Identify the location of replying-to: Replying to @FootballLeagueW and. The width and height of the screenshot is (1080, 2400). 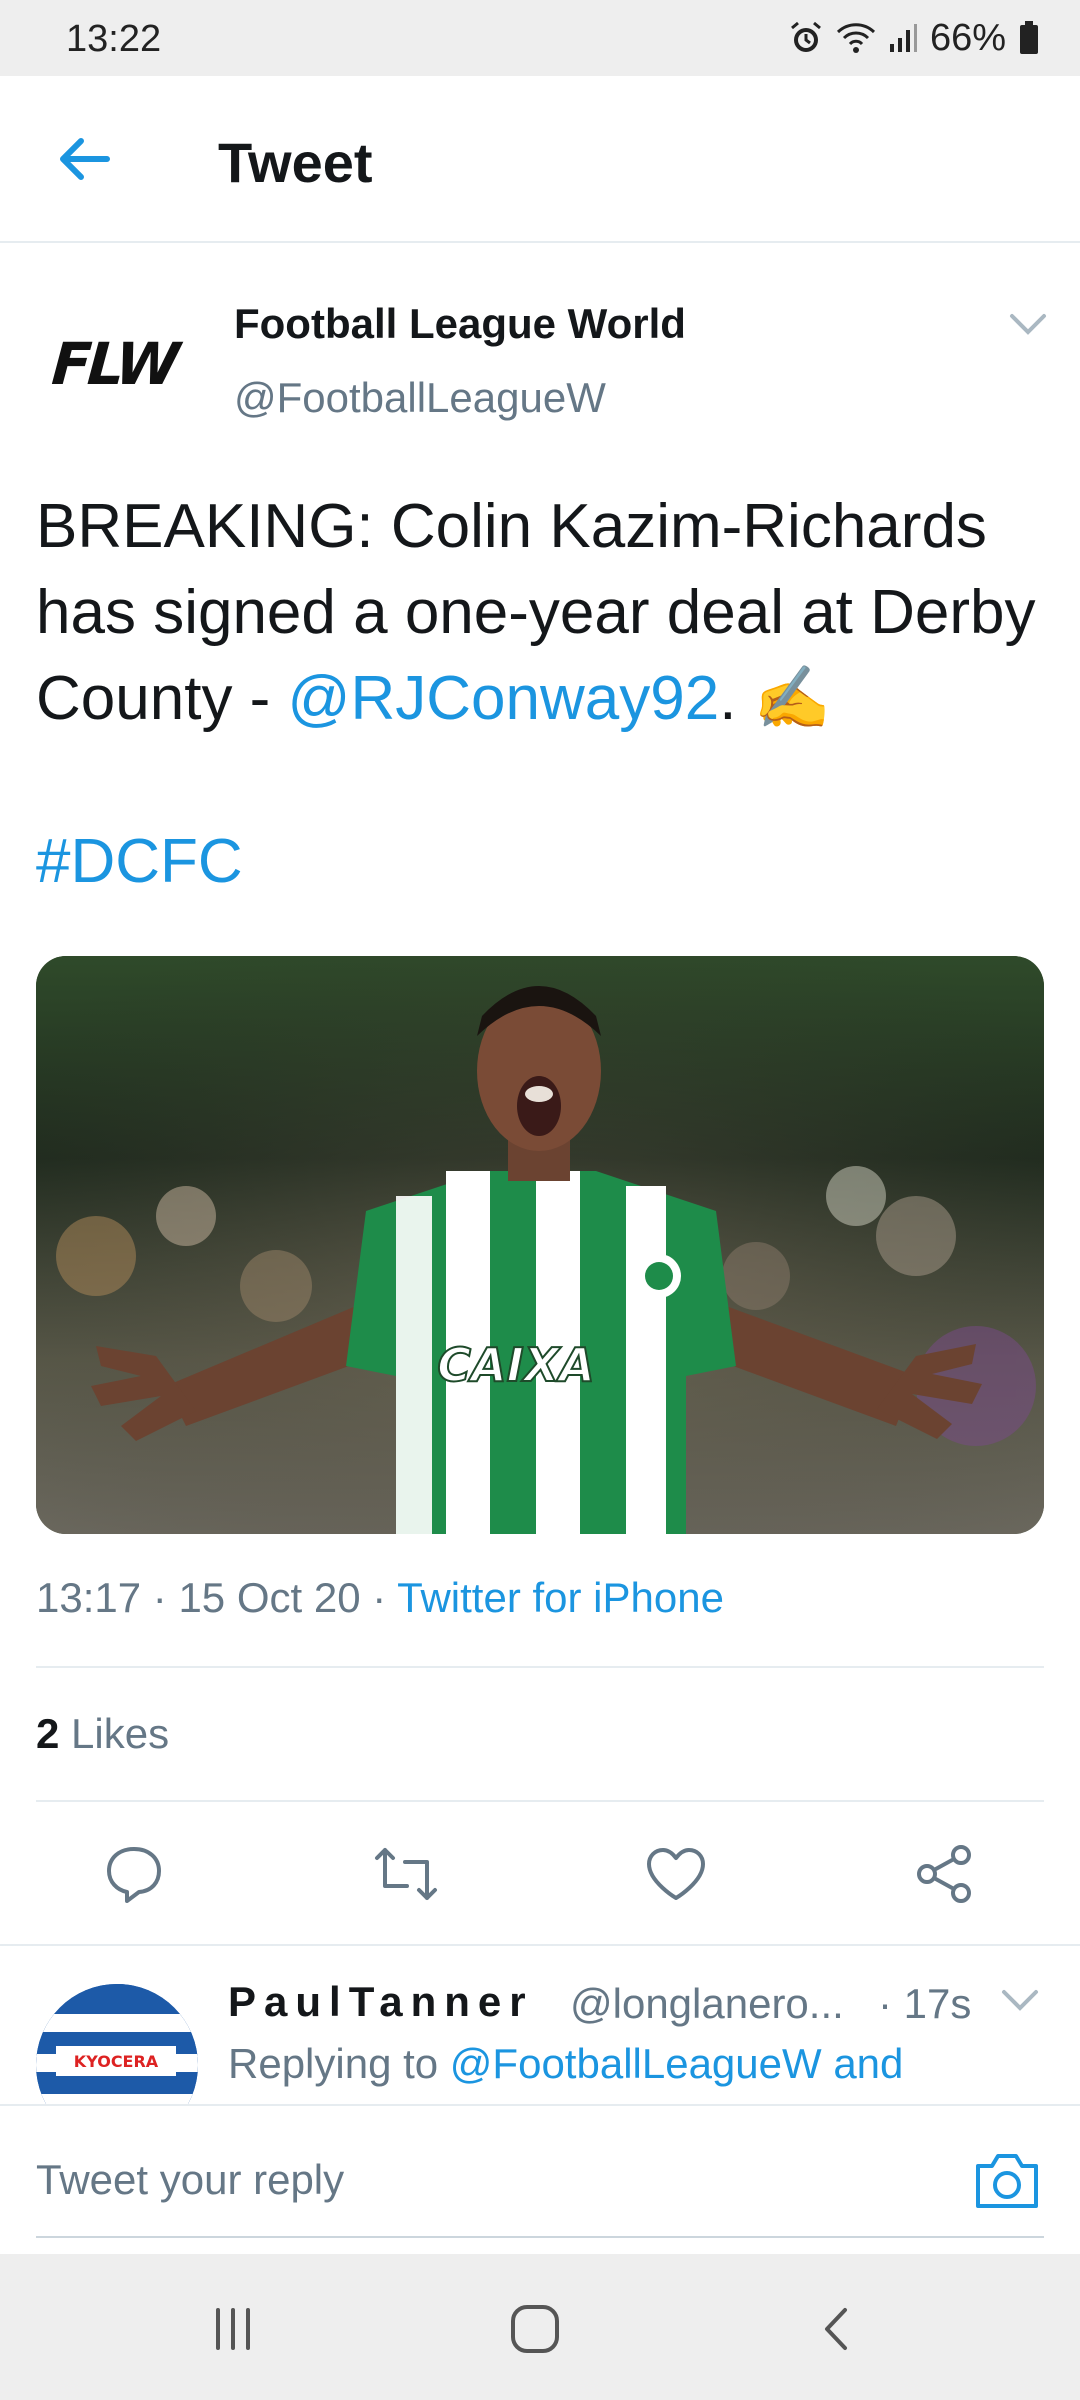
(565, 2064).